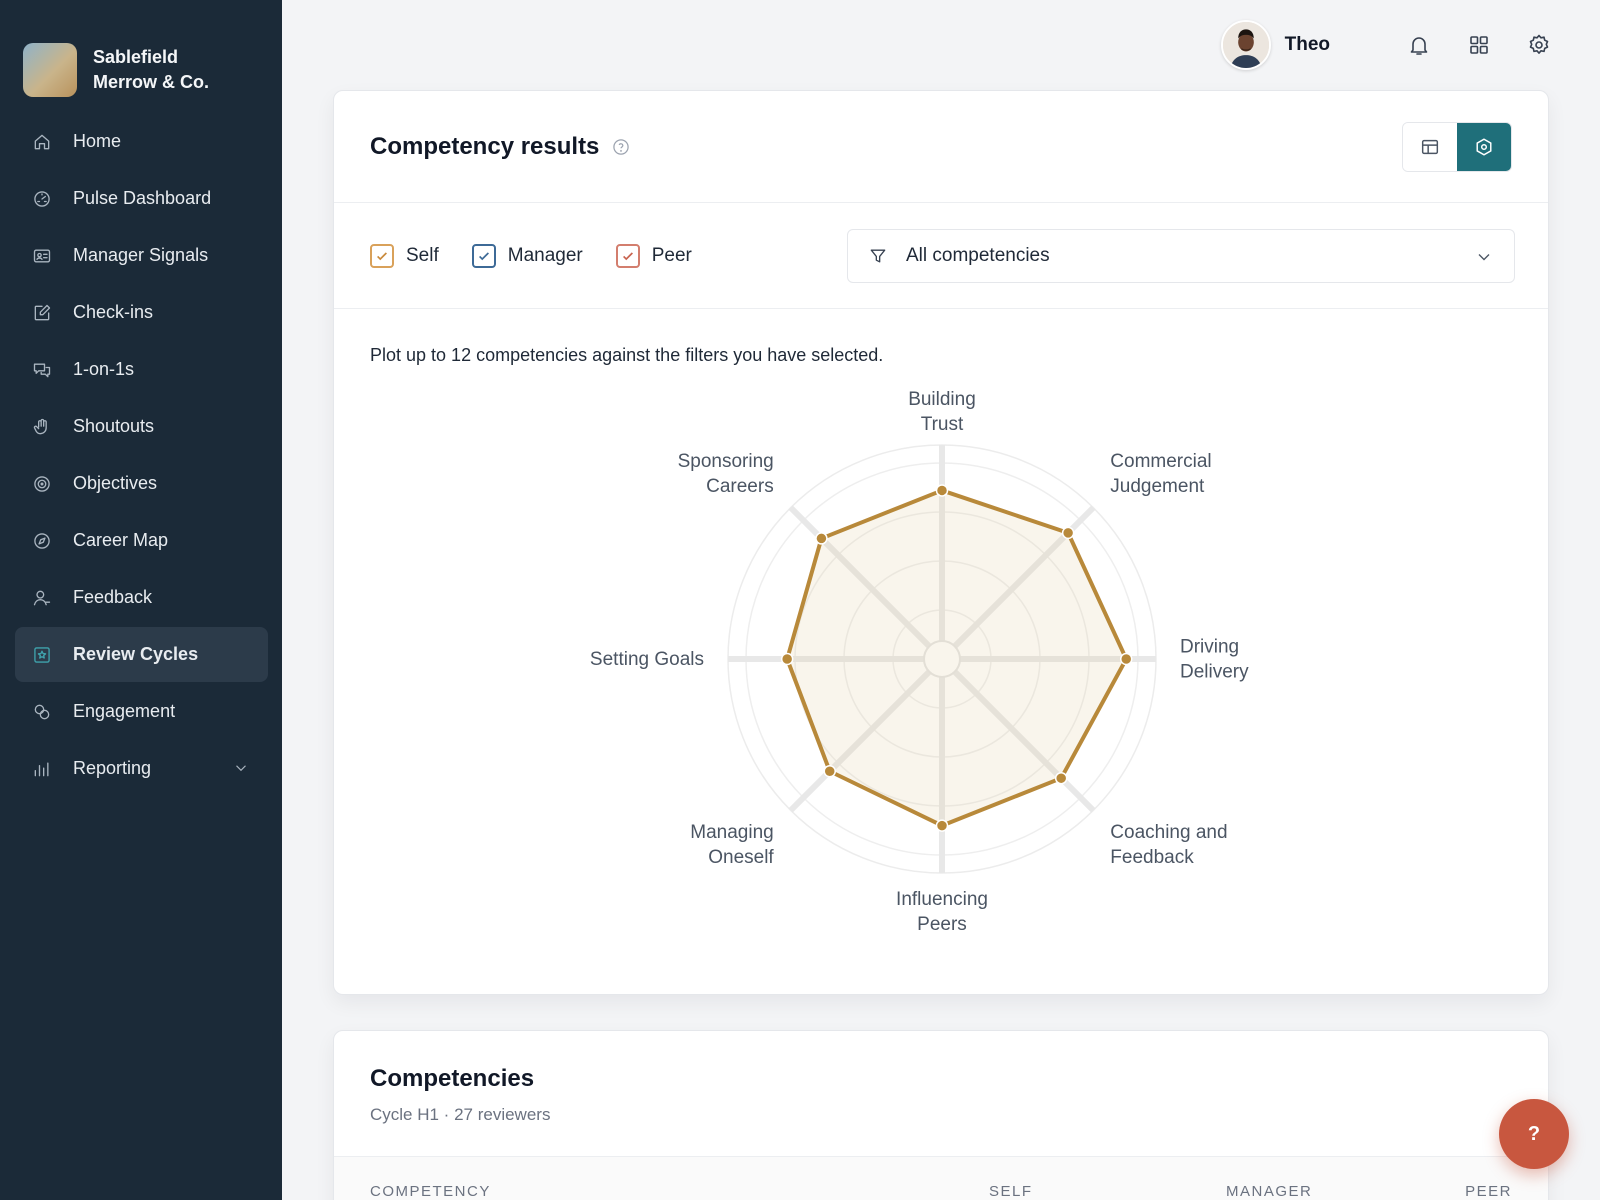 Image resolution: width=1600 pixels, height=1200 pixels. What do you see at coordinates (136, 57) in the screenshot?
I see `brand-name-line1: Sablefield` at bounding box center [136, 57].